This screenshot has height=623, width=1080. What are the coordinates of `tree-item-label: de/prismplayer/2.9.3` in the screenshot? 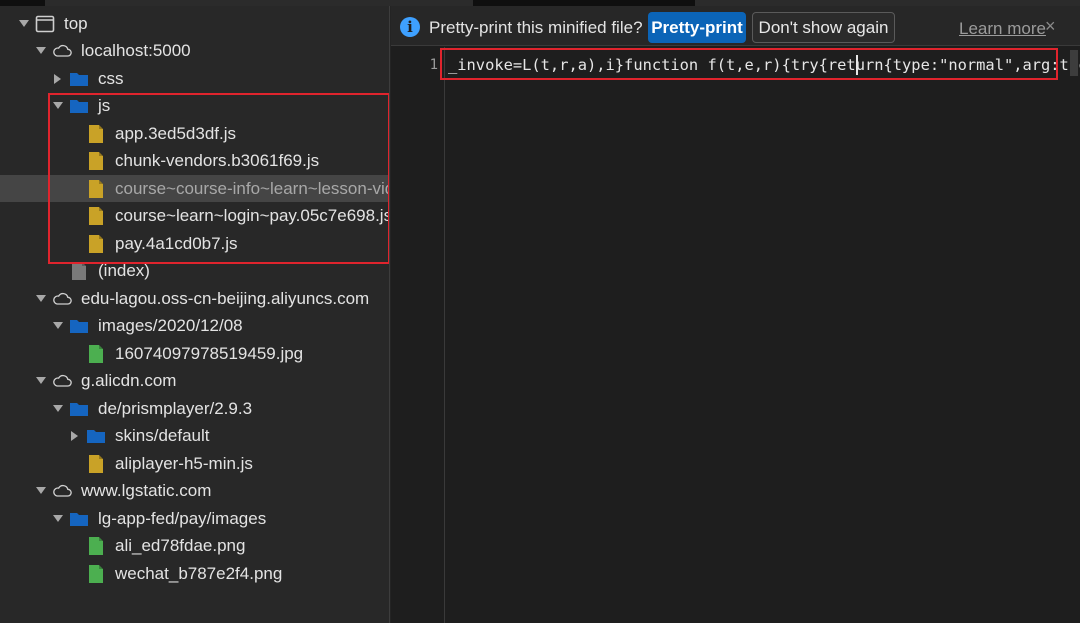 It's located at (175, 408).